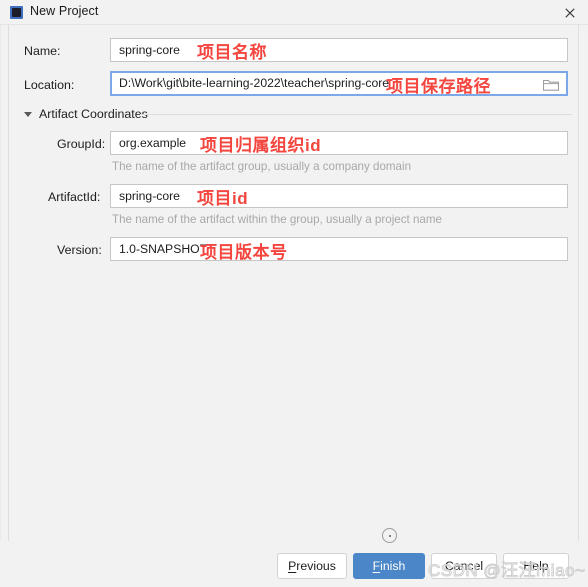 This screenshot has width=588, height=587. What do you see at coordinates (356, 114) in the screenshot?
I see `section-divider` at bounding box center [356, 114].